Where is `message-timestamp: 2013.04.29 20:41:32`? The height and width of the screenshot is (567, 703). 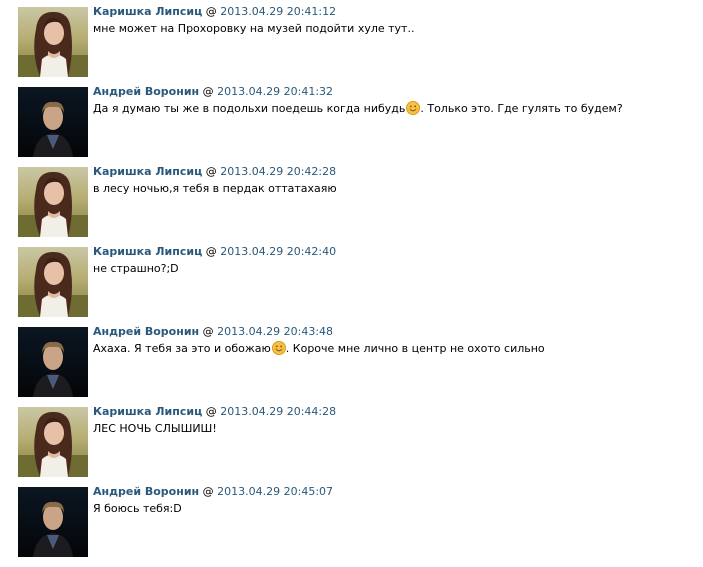
message-timestamp: 2013.04.29 20:41:32 is located at coordinates (275, 91).